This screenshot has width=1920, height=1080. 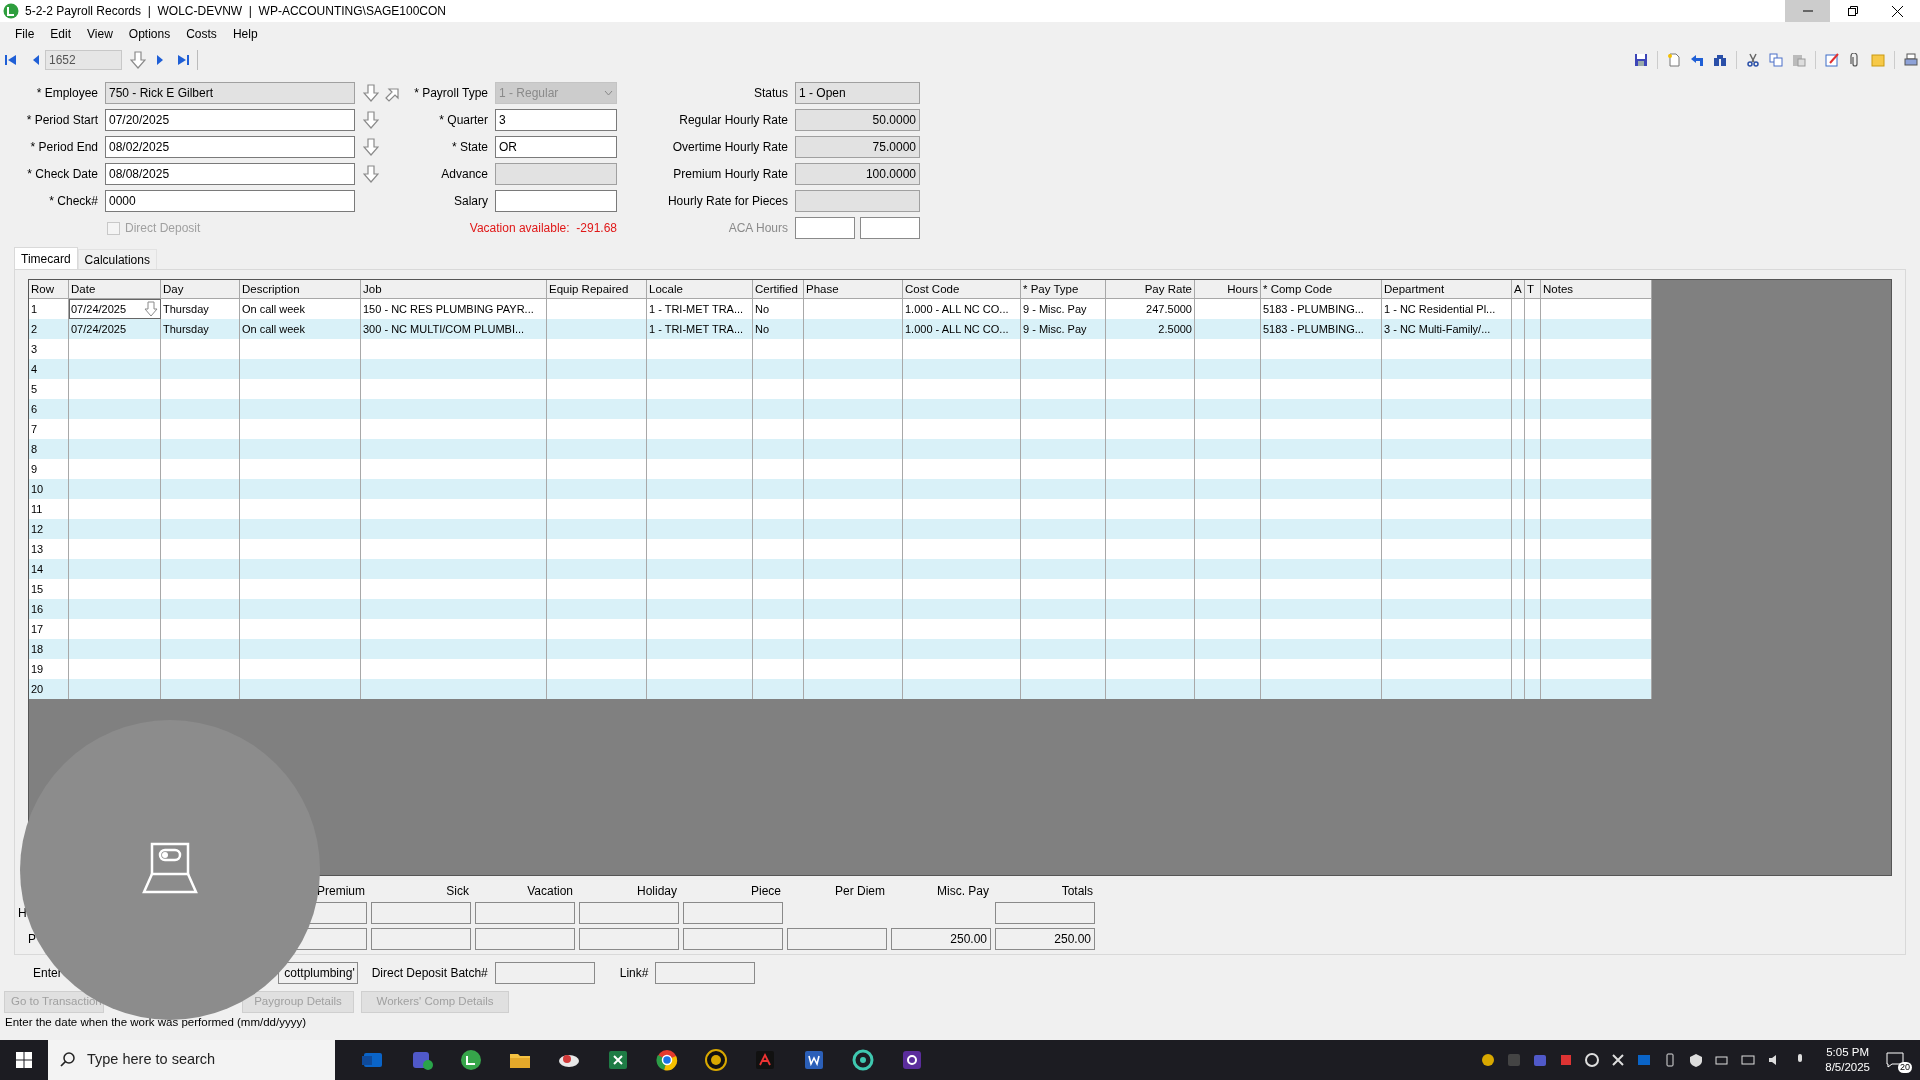 What do you see at coordinates (962, 289) in the screenshot?
I see `column-header: Cost Code` at bounding box center [962, 289].